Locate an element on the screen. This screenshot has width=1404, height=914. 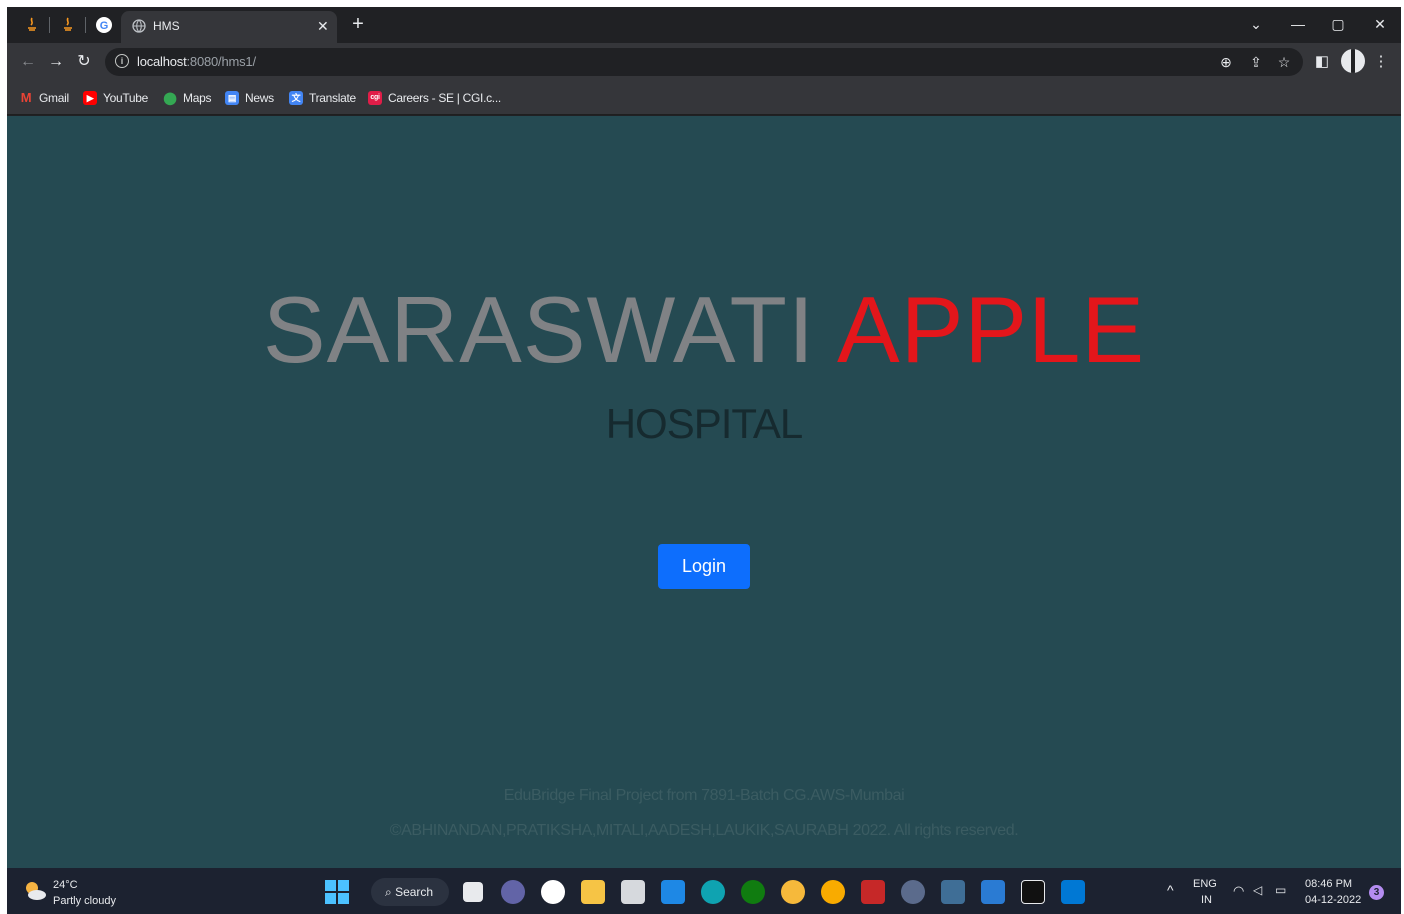
wifi-icon: ◠ is located at coordinates (1238, 891).